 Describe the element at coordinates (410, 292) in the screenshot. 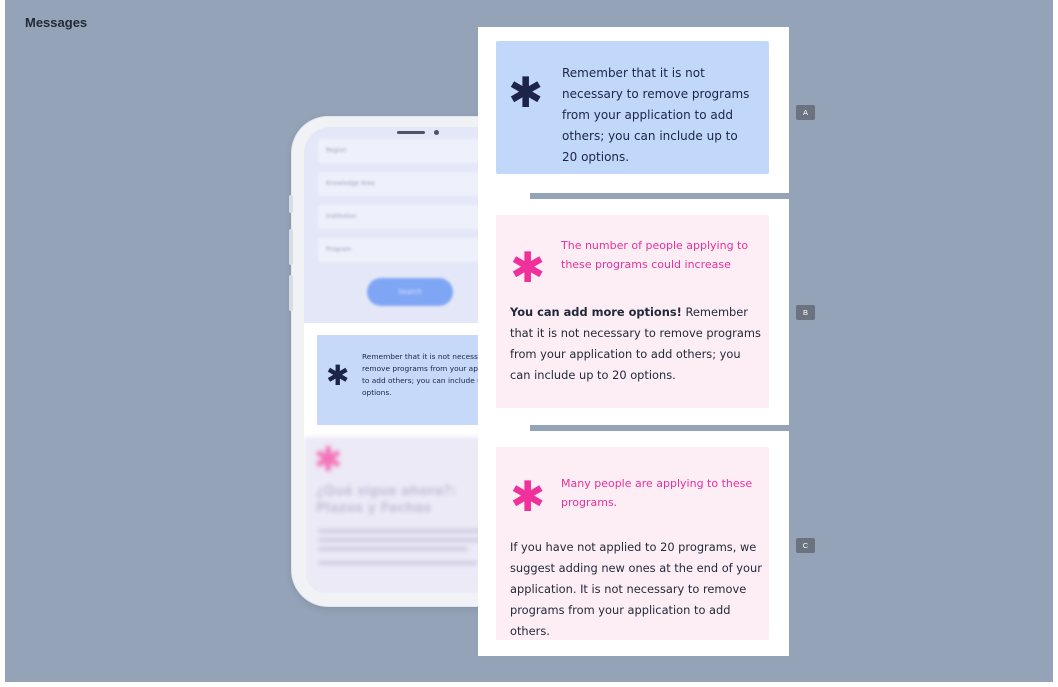

I see `search-button: Search` at that location.